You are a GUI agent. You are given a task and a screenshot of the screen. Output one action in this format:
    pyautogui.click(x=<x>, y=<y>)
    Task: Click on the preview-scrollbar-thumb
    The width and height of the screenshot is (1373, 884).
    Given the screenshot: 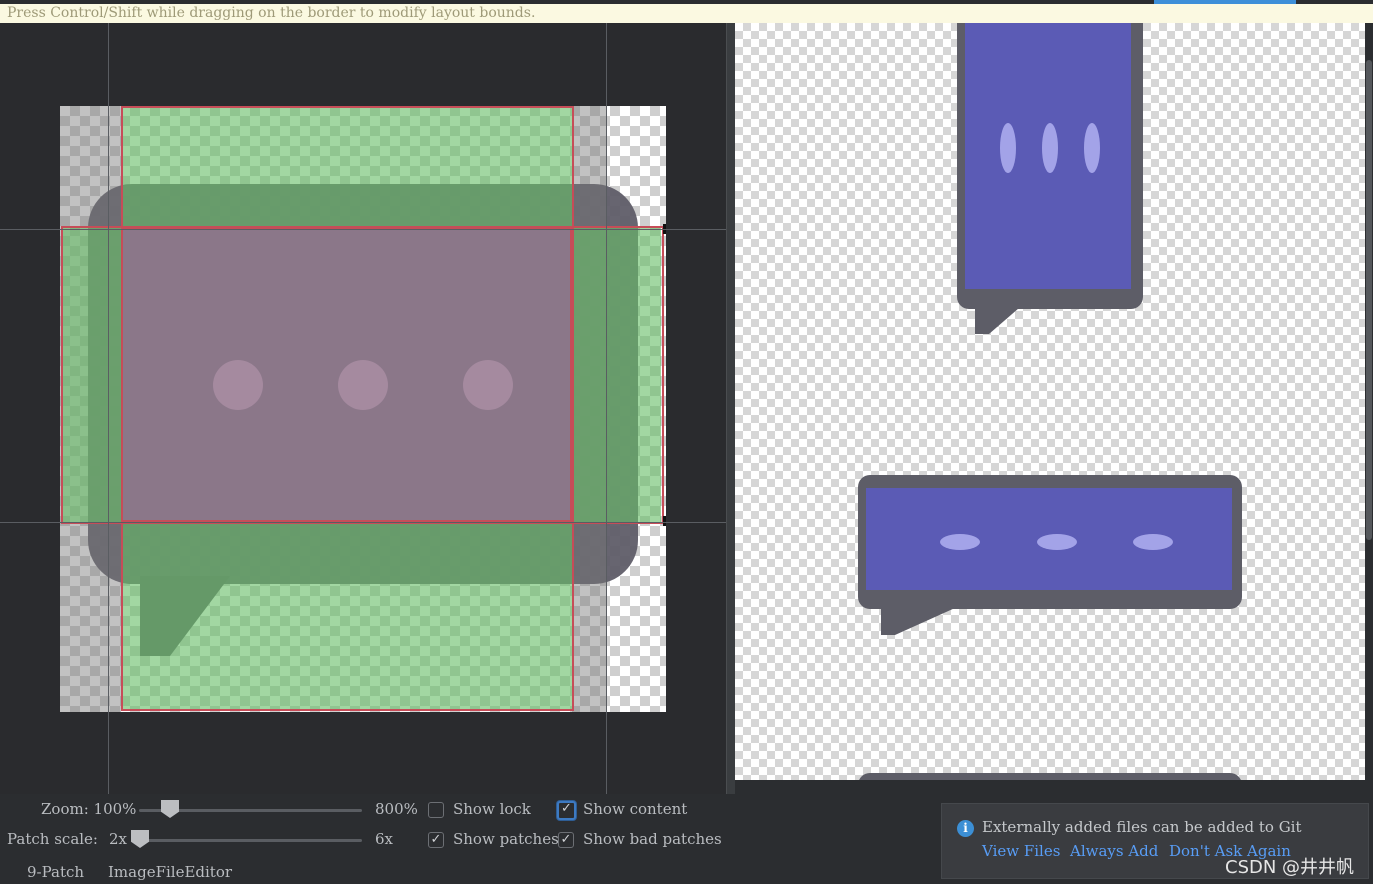 What is the action you would take?
    pyautogui.click(x=1369, y=300)
    